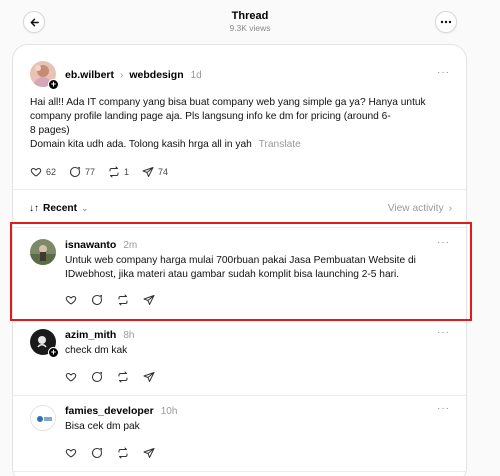 This screenshot has width=500, height=476. I want to click on post-more-icon: ···, so click(443, 72).